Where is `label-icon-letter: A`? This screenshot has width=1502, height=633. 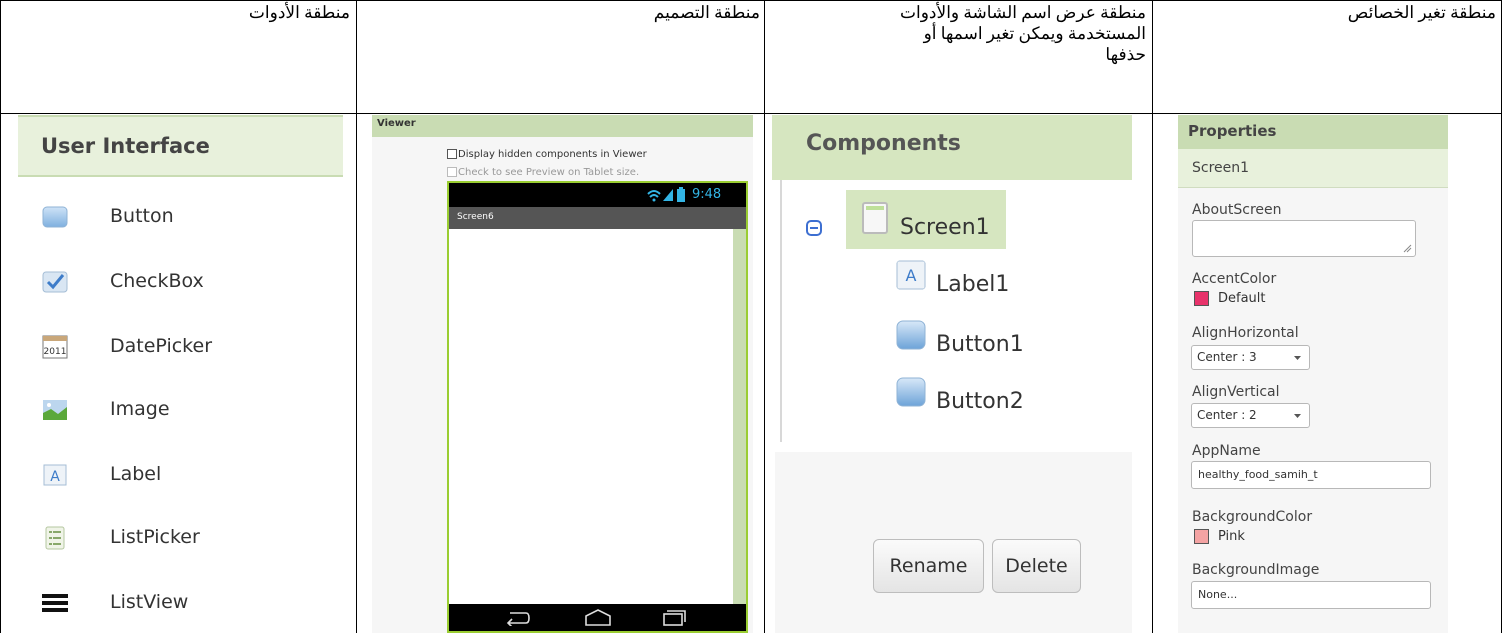 label-icon-letter: A is located at coordinates (55, 477).